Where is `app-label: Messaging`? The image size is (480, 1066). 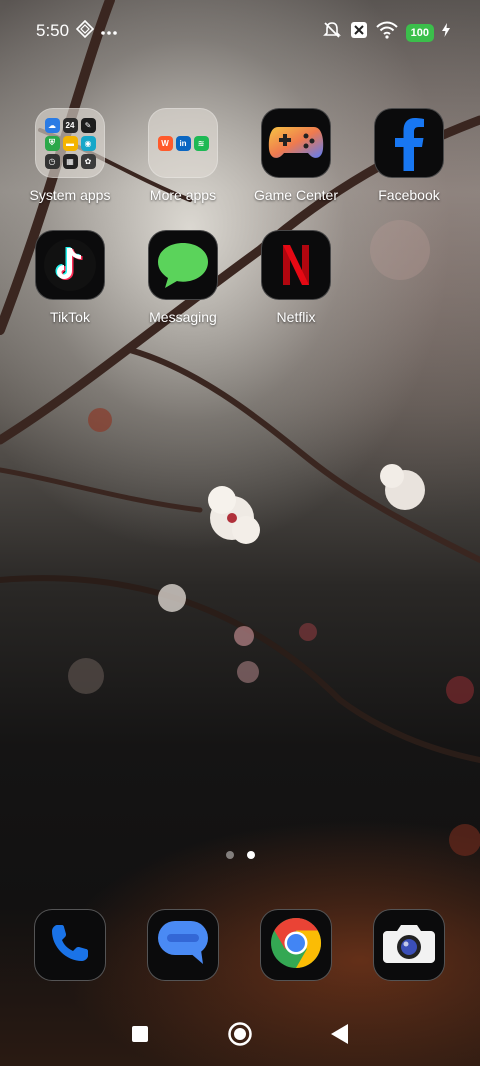 app-label: Messaging is located at coordinates (183, 317).